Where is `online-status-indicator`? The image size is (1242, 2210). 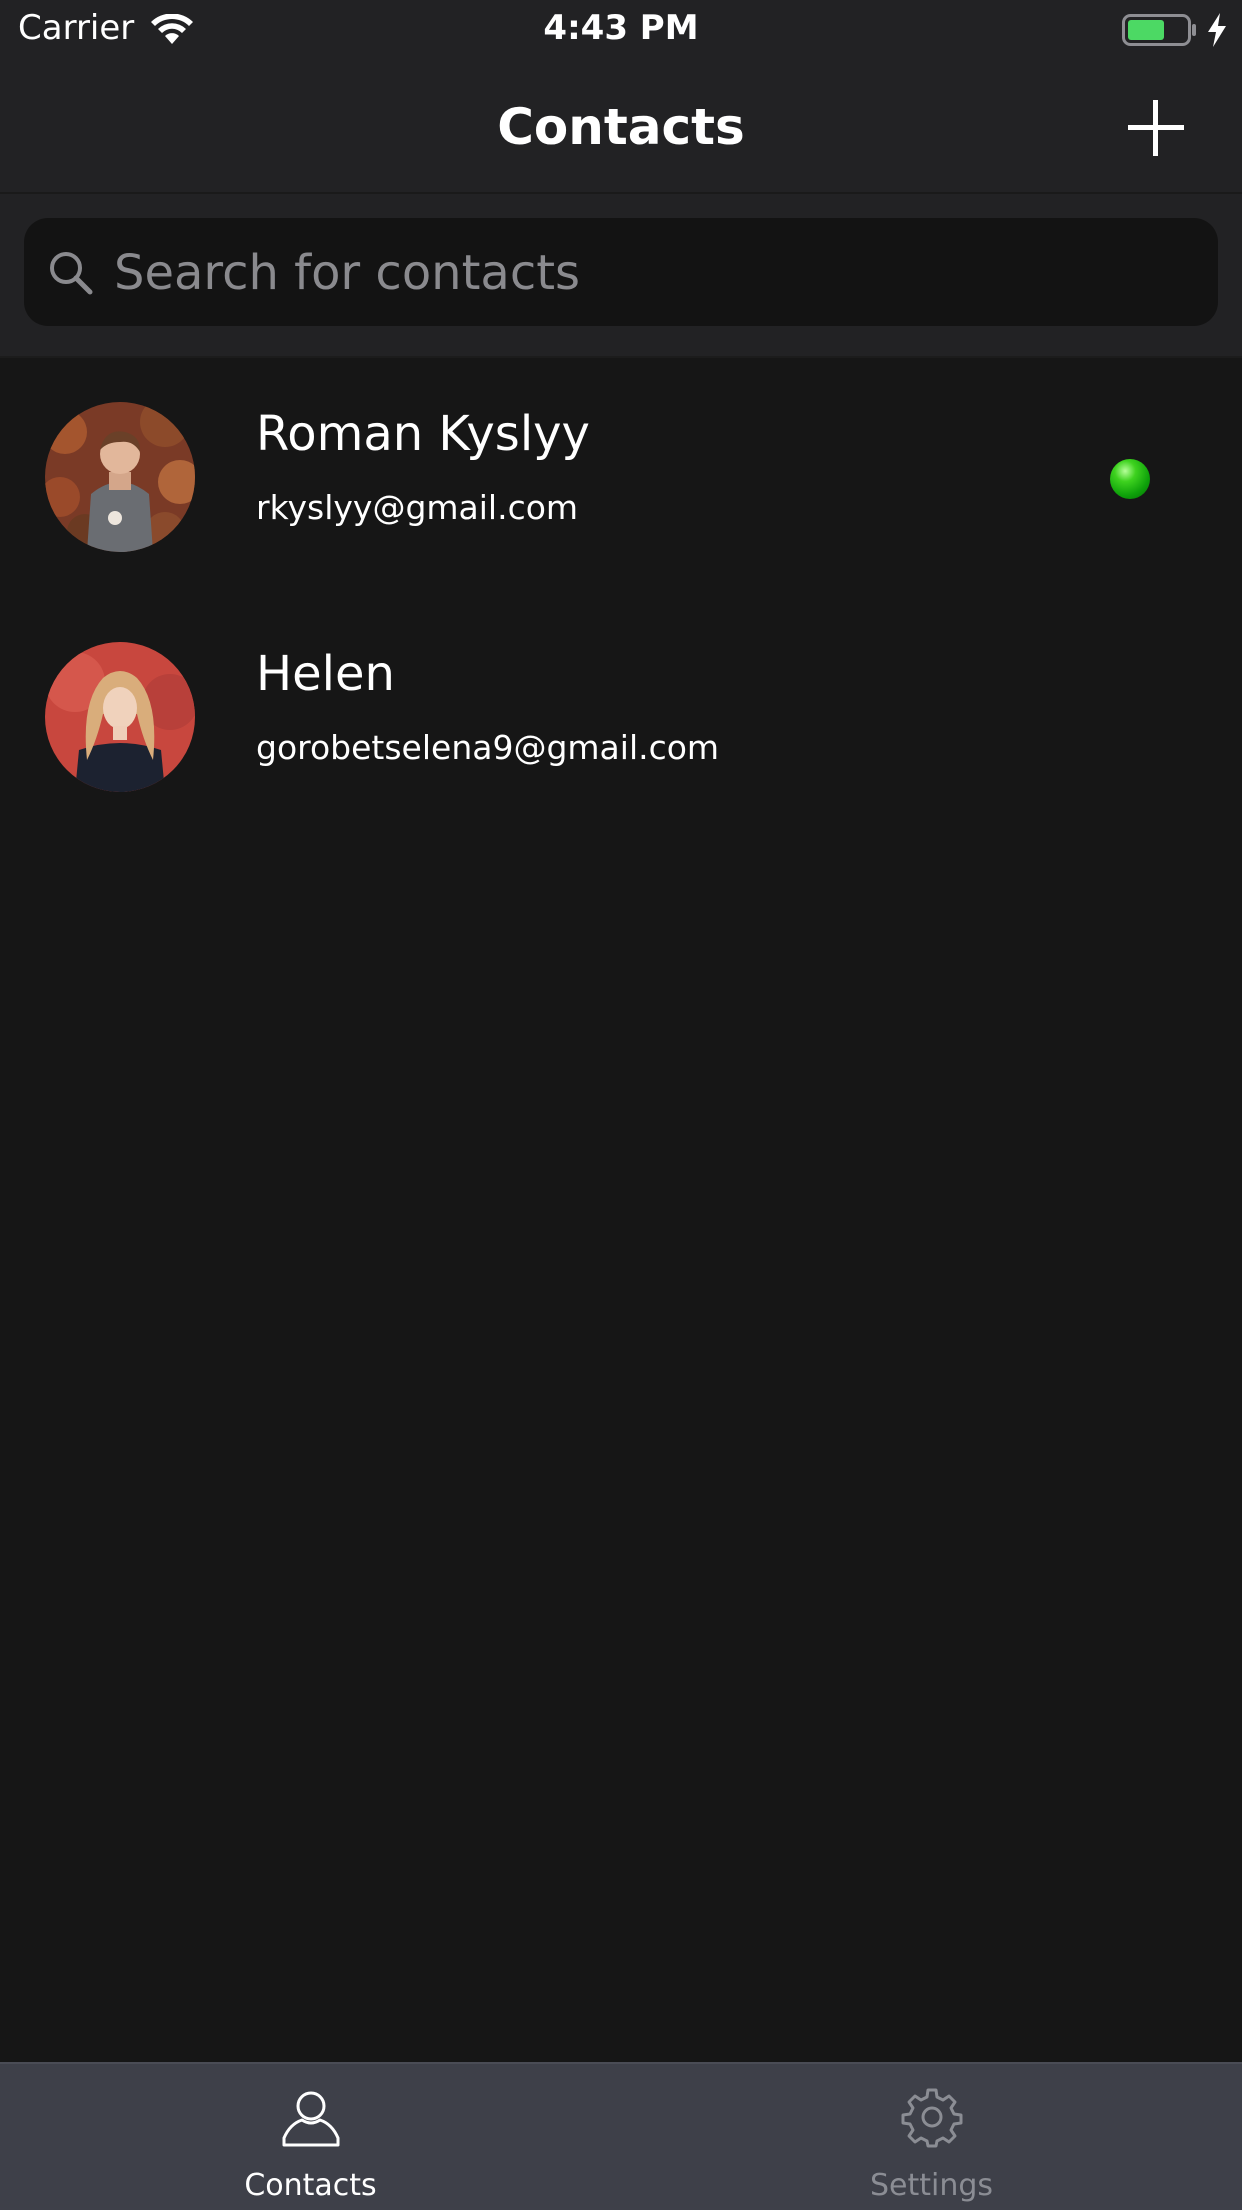
online-status-indicator is located at coordinates (1130, 479).